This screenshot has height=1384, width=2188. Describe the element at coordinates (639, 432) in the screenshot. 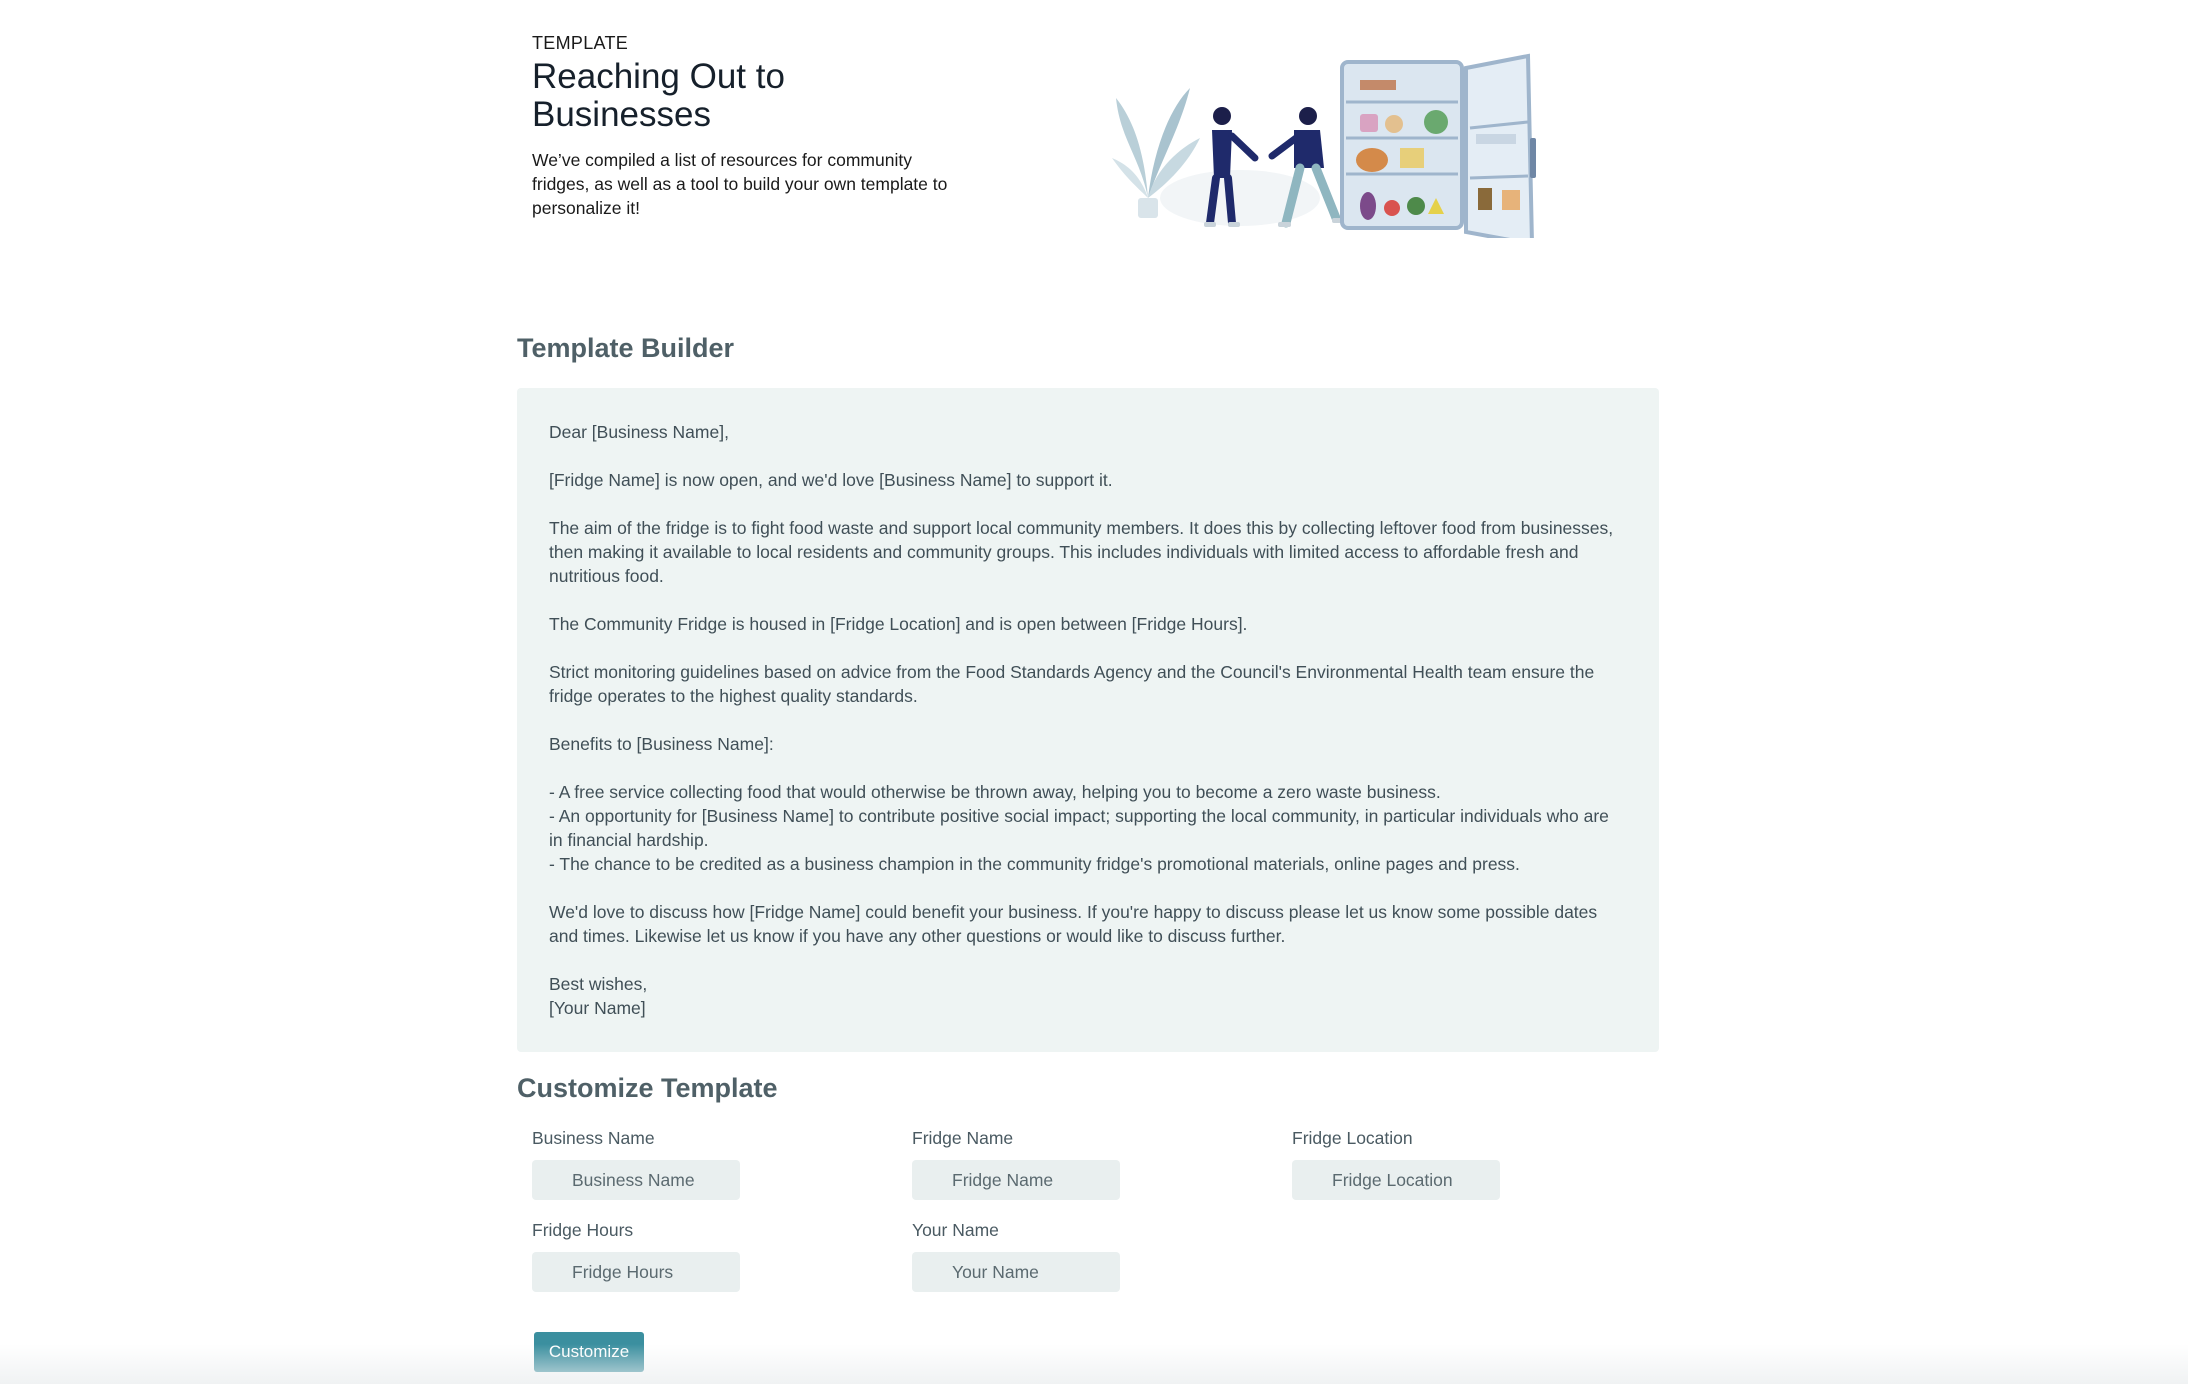

I see `letter-greeting: Dear [Business Name],` at that location.